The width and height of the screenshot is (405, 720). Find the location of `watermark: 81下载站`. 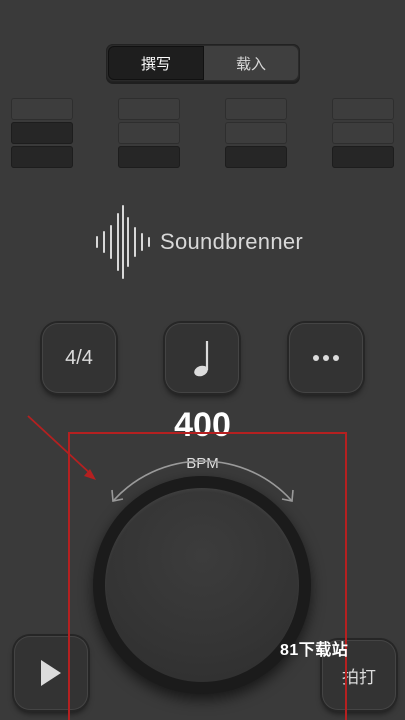

watermark: 81下载站 is located at coordinates (314, 650).